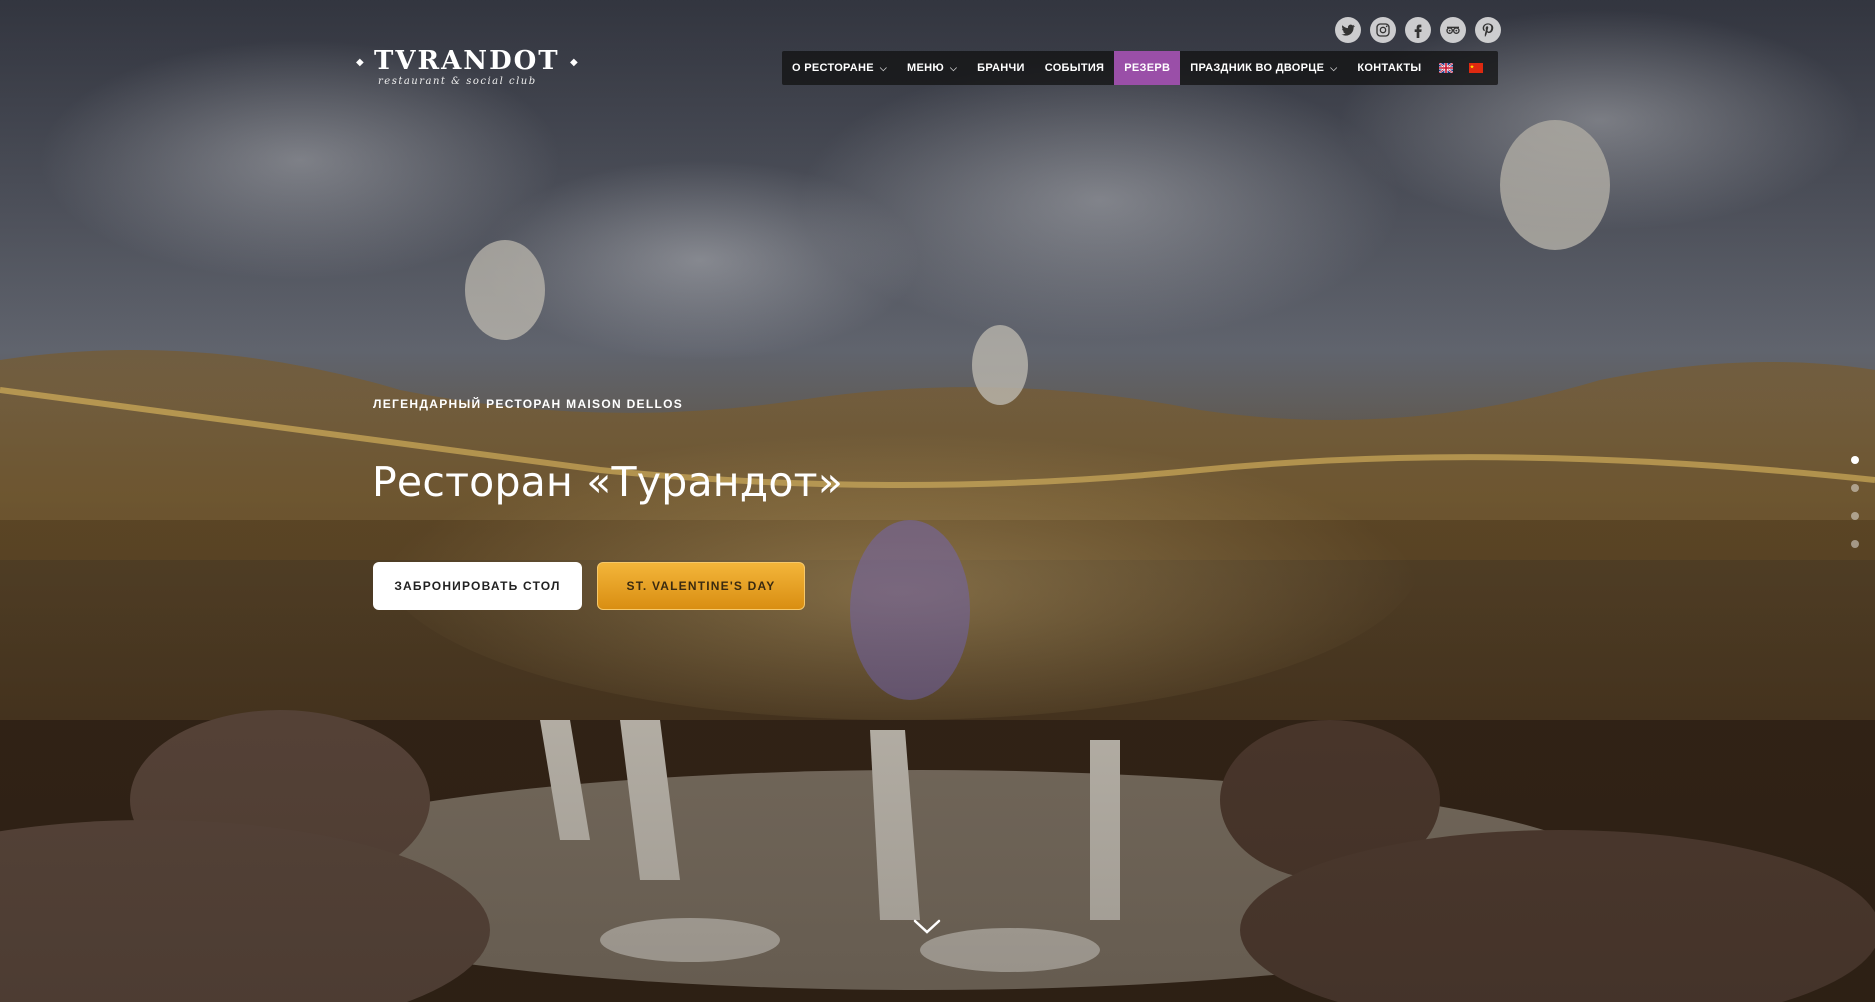 The image size is (1875, 1002). I want to click on english-flag-icon, so click(1446, 68).